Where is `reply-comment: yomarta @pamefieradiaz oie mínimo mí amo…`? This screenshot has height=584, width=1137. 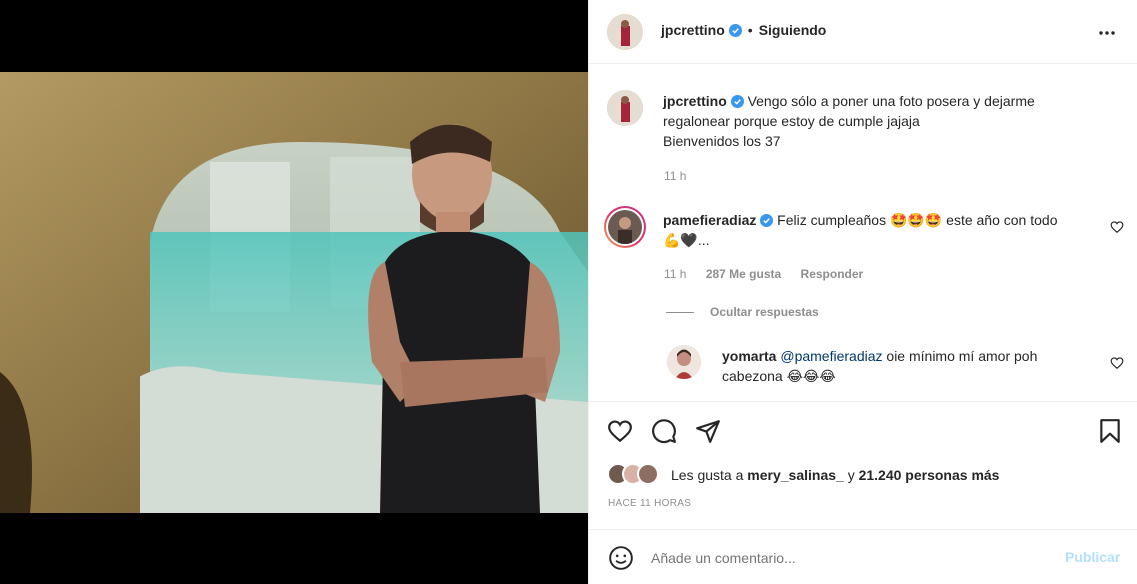 reply-comment: yomarta @pamefieradiaz oie mínimo mí amo… is located at coordinates (912, 366).